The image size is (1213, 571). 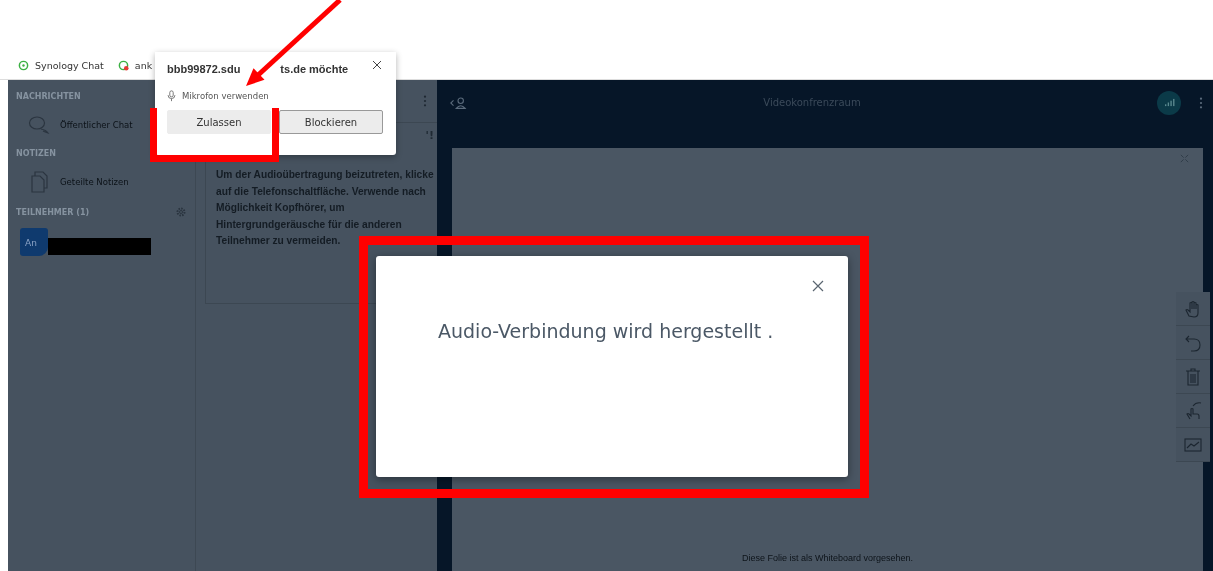 What do you see at coordinates (48, 96) in the screenshot?
I see `section-heading: NACHRICHTEN` at bounding box center [48, 96].